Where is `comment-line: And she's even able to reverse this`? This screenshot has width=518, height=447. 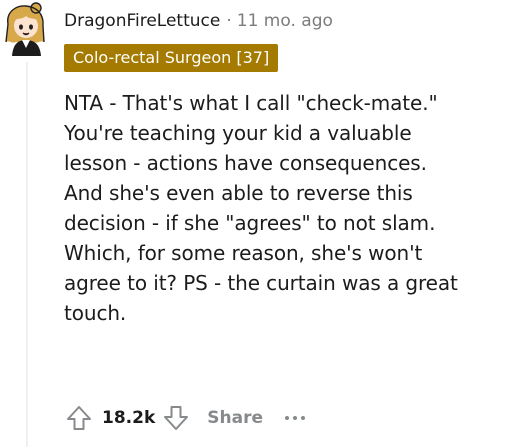 comment-line: And she's even able to reverse this is located at coordinates (238, 193).